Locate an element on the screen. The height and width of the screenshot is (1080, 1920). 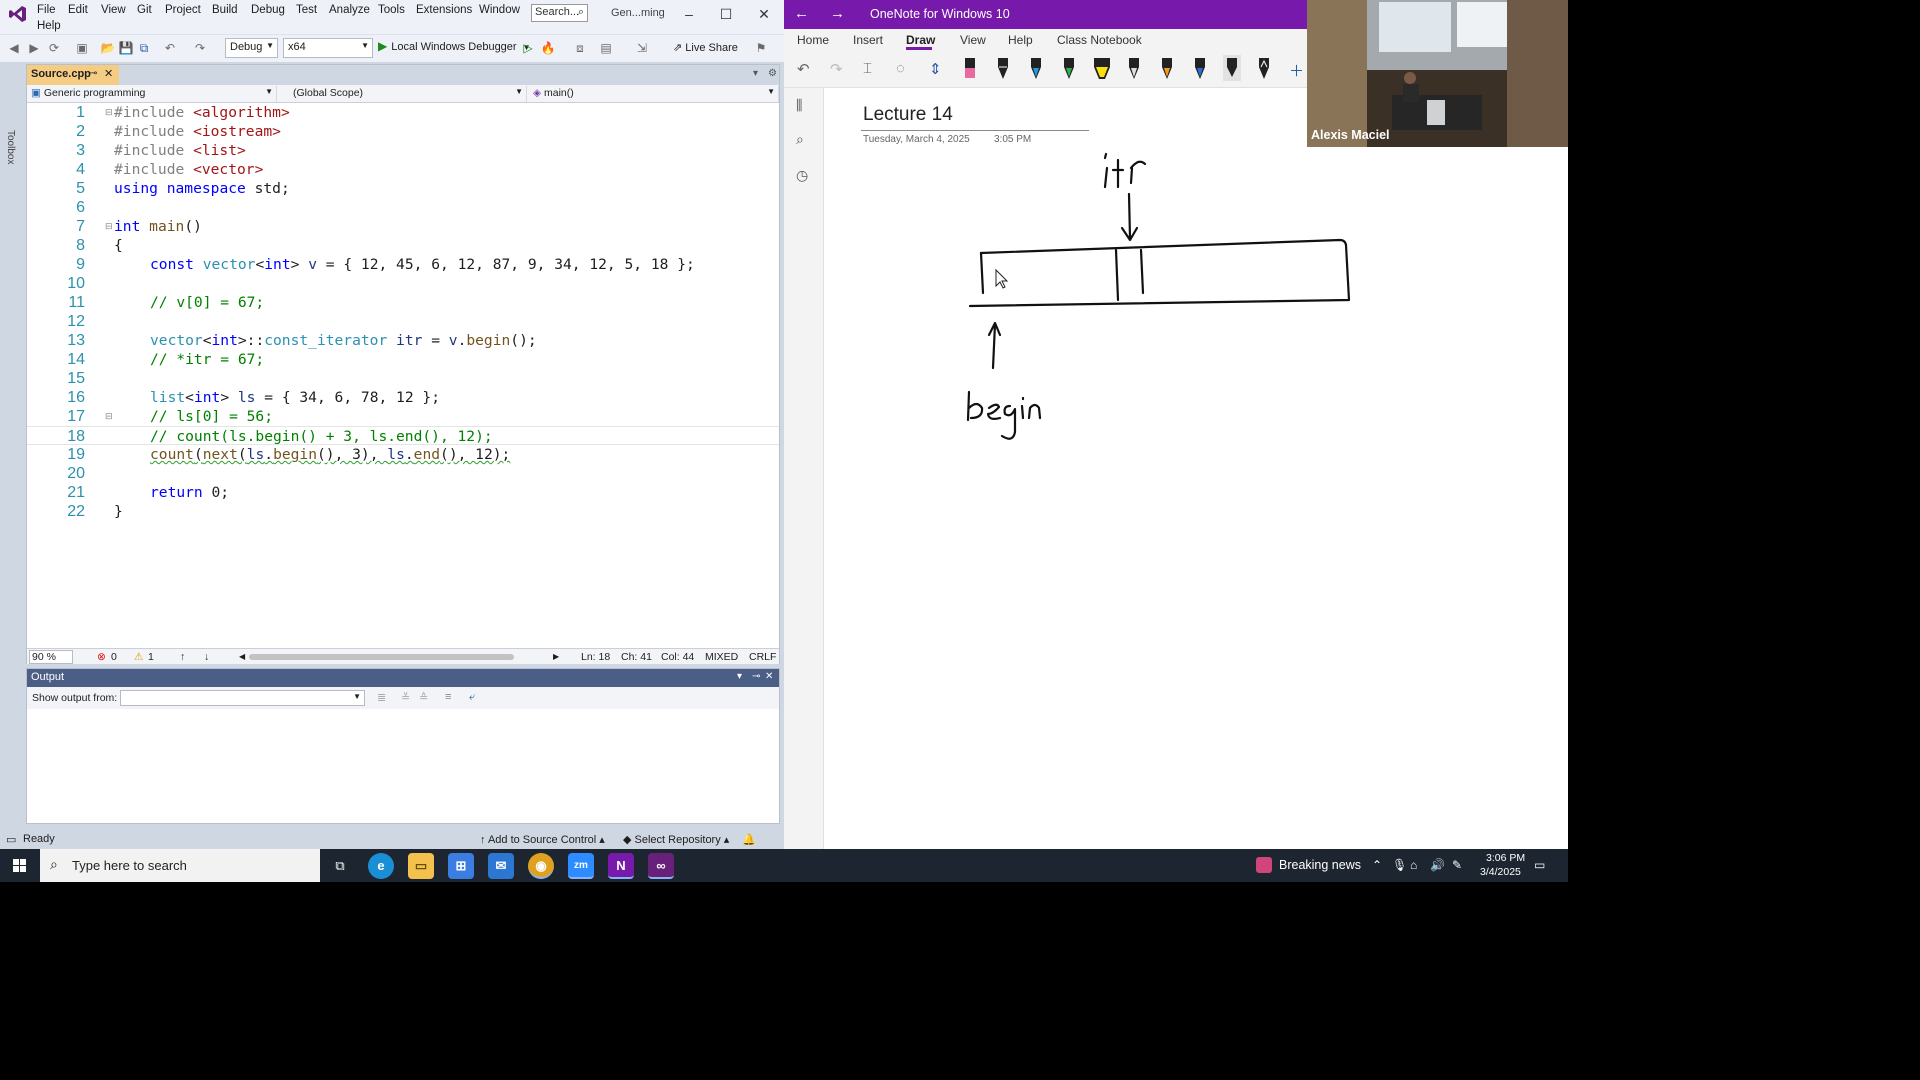
pin-icon: ⊸ is located at coordinates (93, 73).